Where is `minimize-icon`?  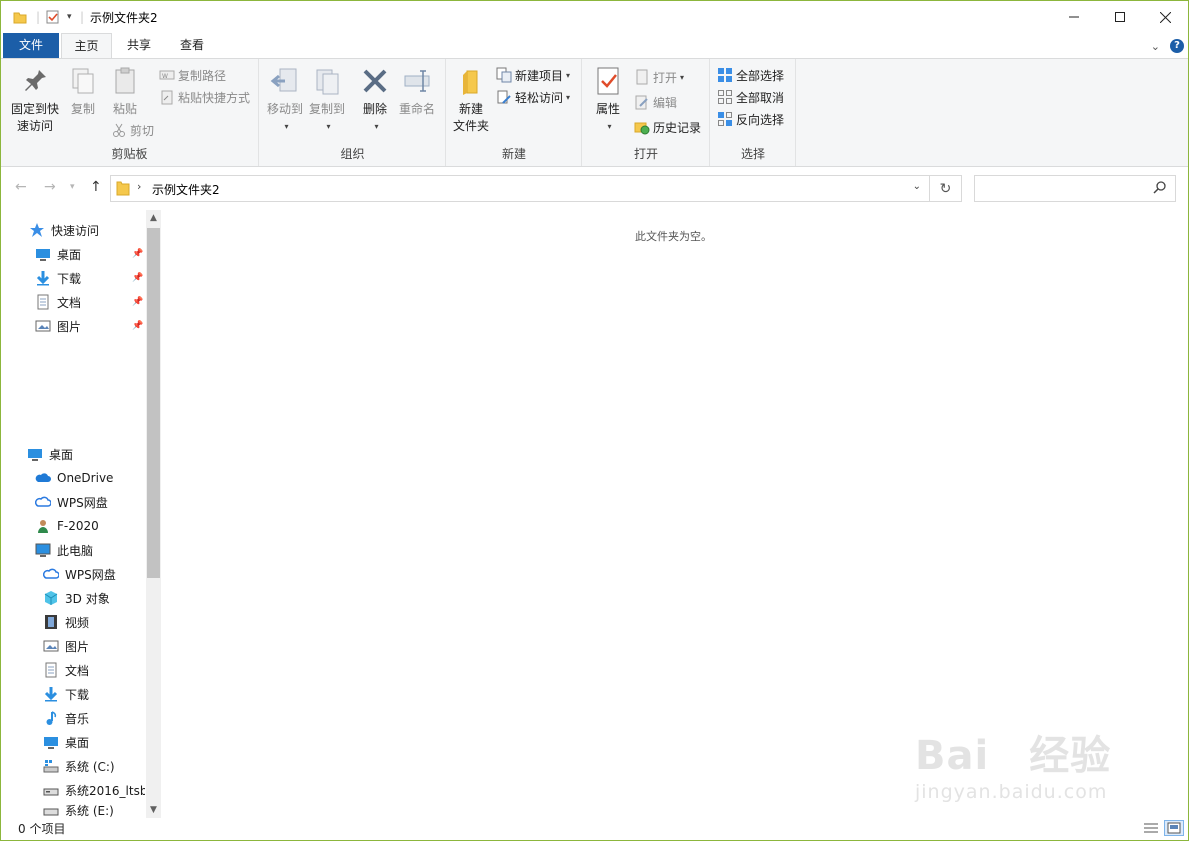
minimize-icon is located at coordinates (1074, 17).